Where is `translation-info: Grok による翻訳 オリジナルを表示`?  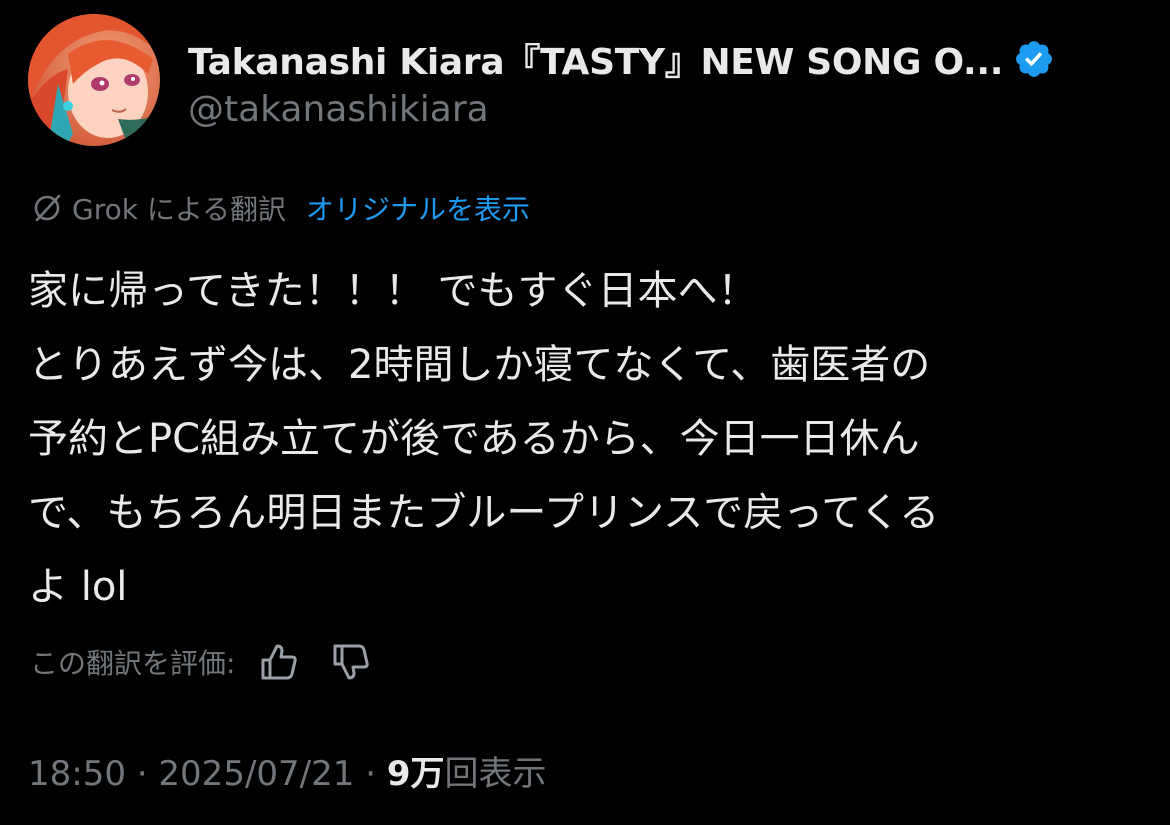 translation-info: Grok による翻訳 オリジナルを表示 is located at coordinates (280, 208).